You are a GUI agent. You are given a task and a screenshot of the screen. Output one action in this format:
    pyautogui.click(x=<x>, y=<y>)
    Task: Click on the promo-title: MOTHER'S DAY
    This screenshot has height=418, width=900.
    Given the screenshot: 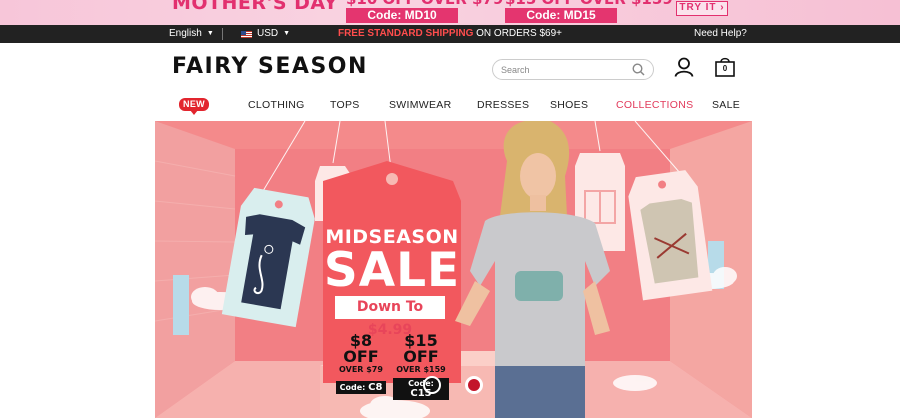 What is the action you would take?
    pyautogui.click(x=255, y=7)
    